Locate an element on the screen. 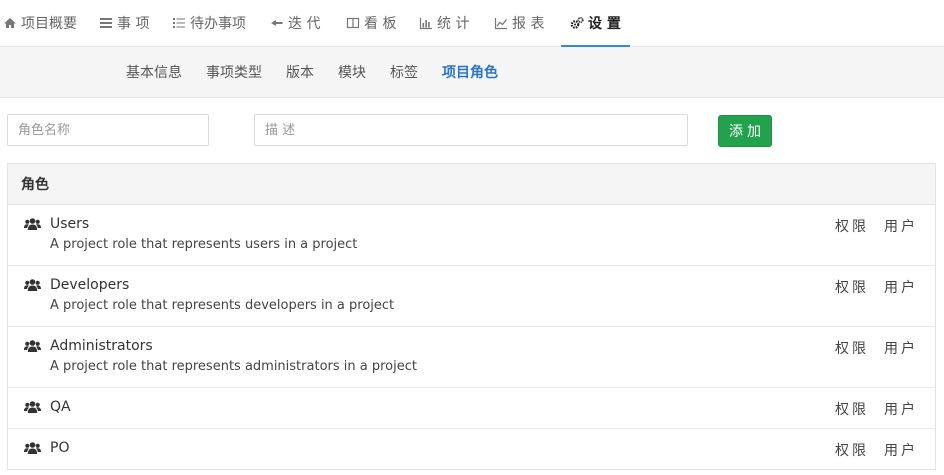 The image size is (944, 475). subnav-versions: 版本 is located at coordinates (300, 72).